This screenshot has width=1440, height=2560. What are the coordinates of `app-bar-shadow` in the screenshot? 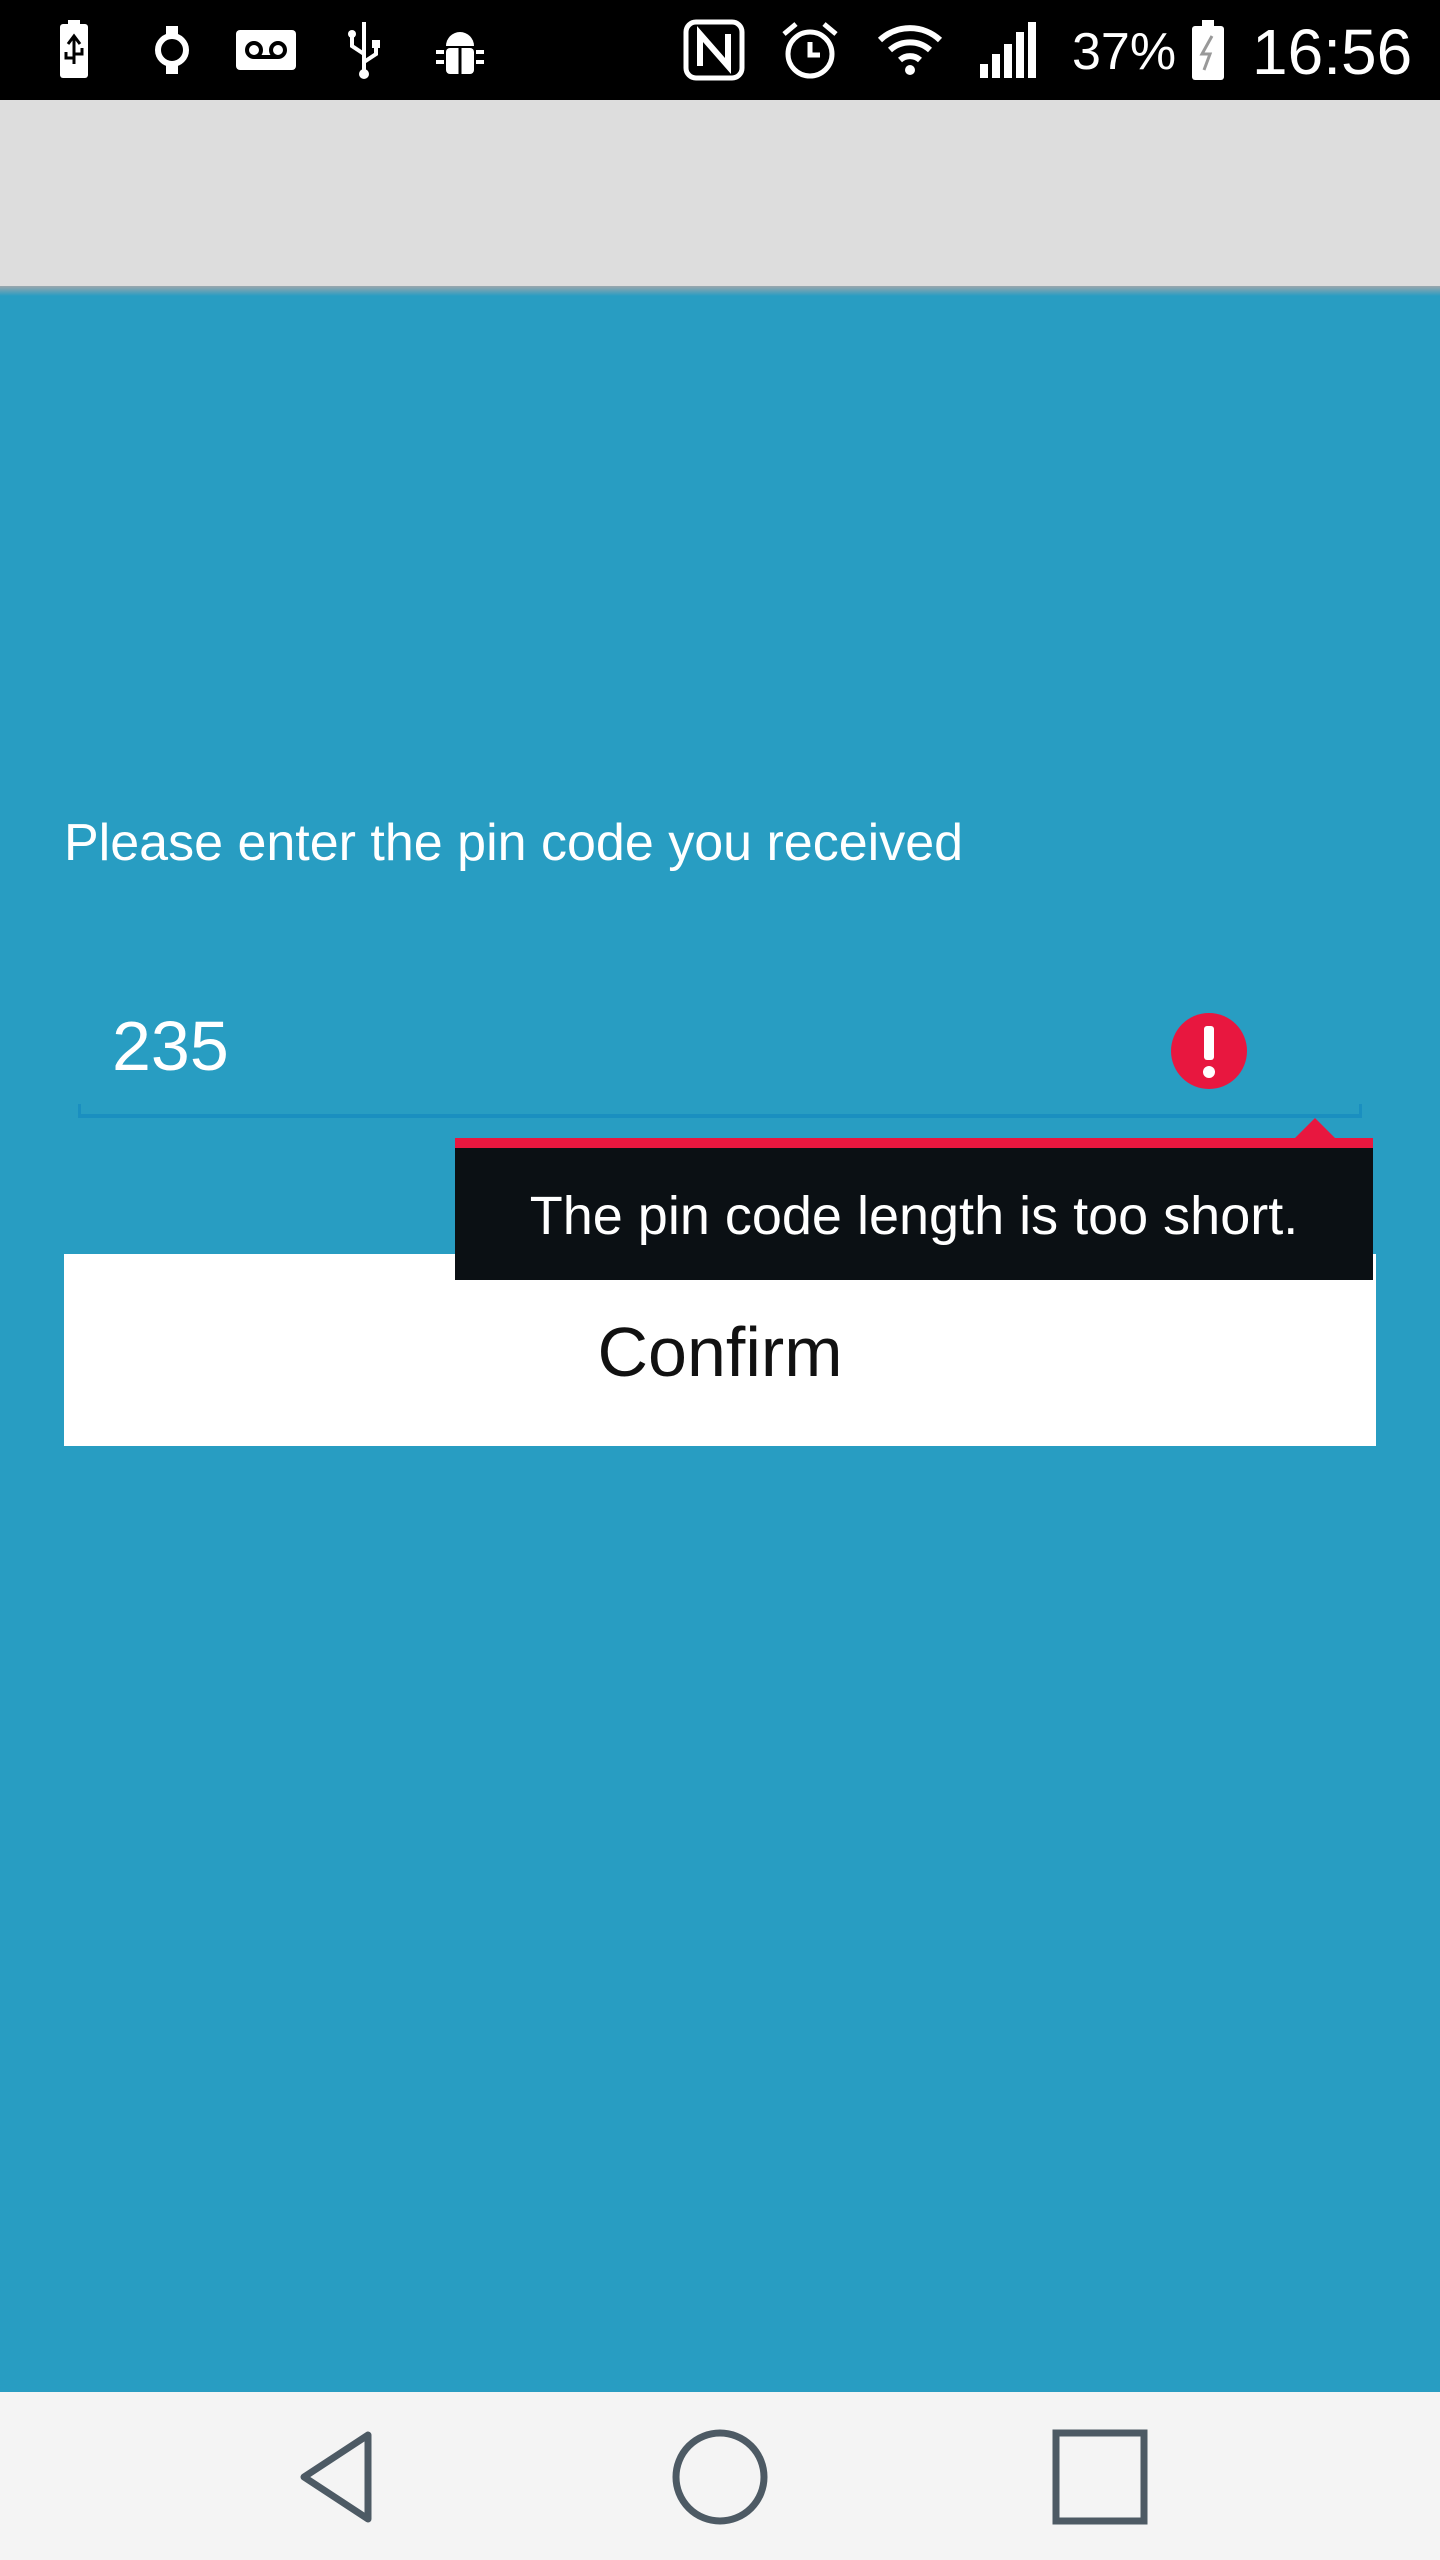 It's located at (720, 291).